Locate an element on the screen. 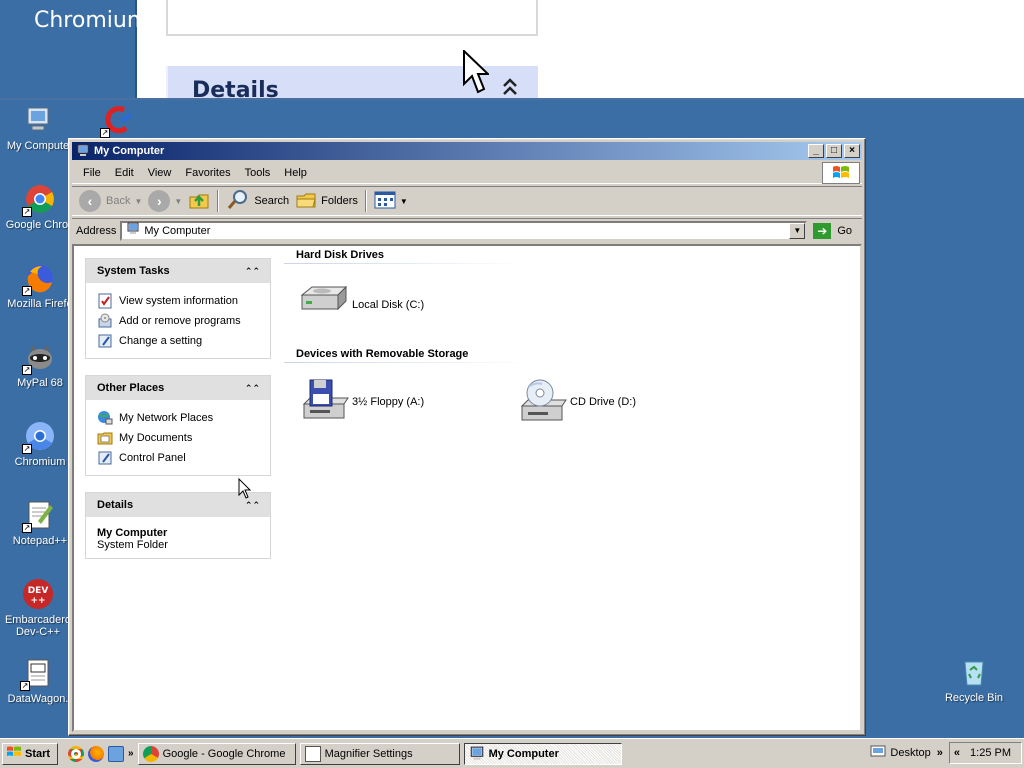  desktop-toolbar-icon is located at coordinates (878, 753).